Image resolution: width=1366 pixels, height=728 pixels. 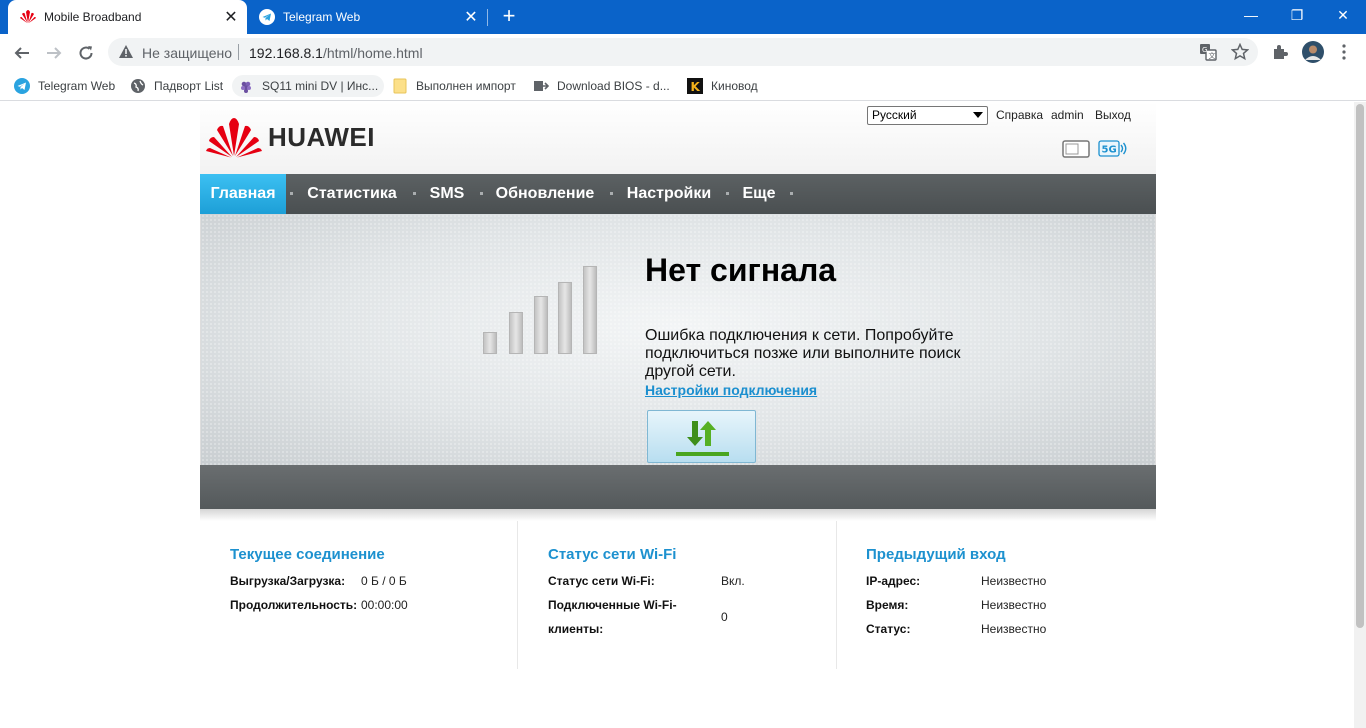 I want to click on scrollbar-thumb, so click(x=1360, y=366).